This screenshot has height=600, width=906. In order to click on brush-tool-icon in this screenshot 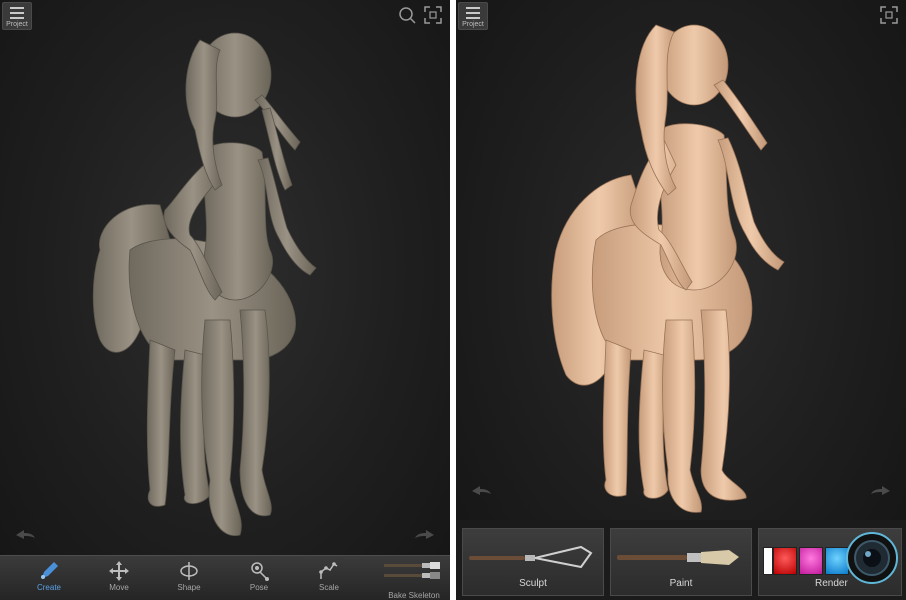, I will do `click(412, 570)`.